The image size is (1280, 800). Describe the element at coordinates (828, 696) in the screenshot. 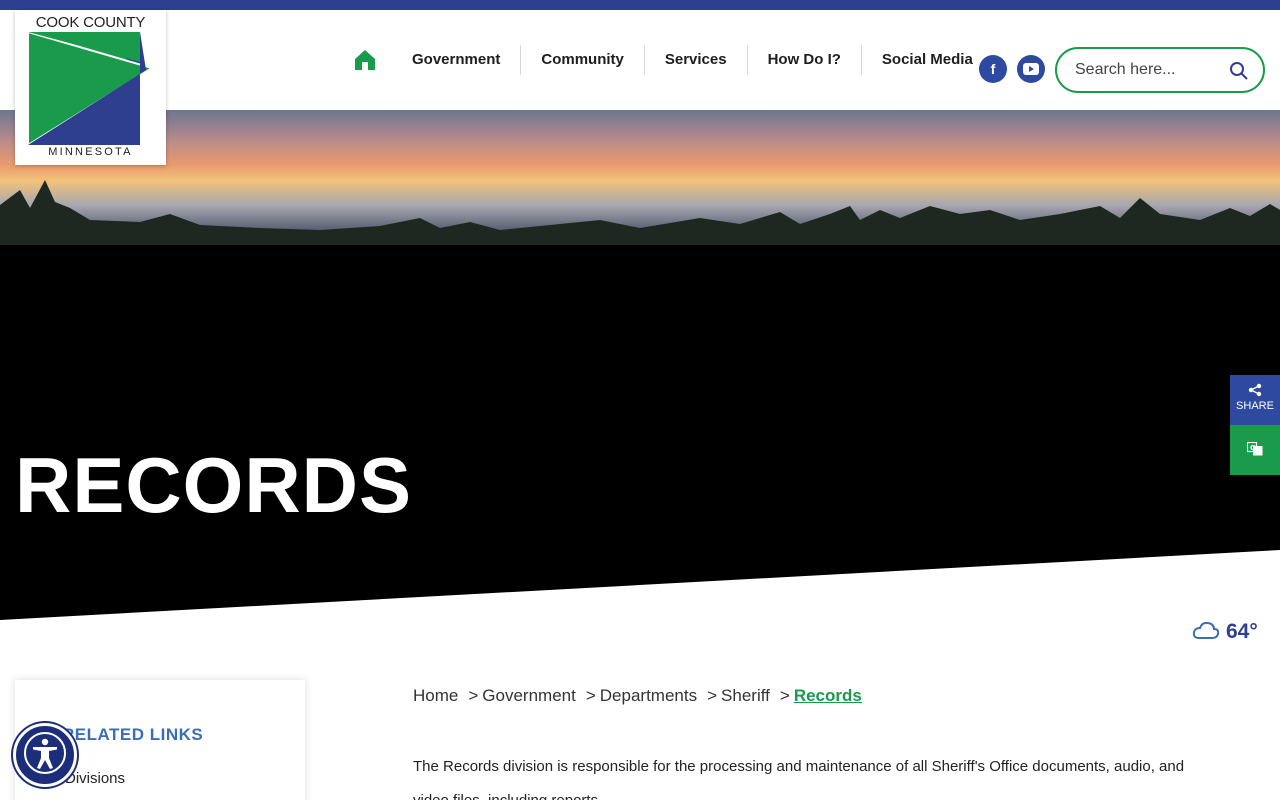

I see `breadcrumb-records: Records` at that location.